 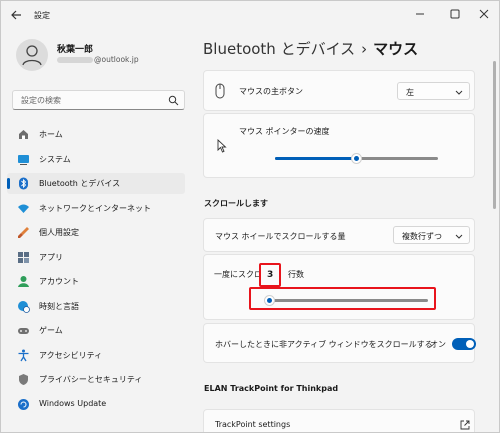 I want to click on sidebar-item-network: ネットワークとインターネット, so click(x=96, y=208).